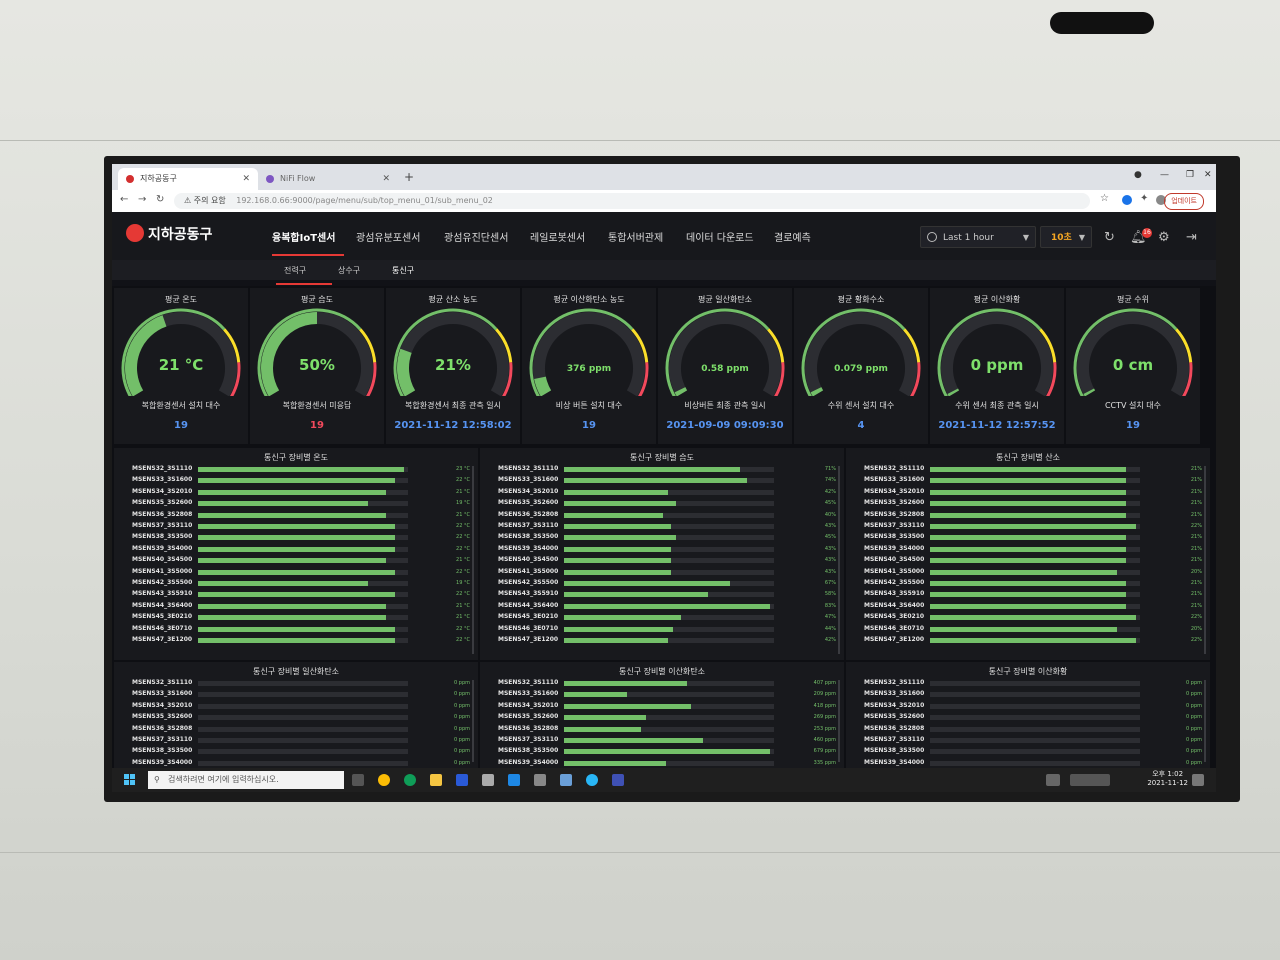 The height and width of the screenshot is (960, 1280). What do you see at coordinates (1127, 200) in the screenshot?
I see `extension-icon` at bounding box center [1127, 200].